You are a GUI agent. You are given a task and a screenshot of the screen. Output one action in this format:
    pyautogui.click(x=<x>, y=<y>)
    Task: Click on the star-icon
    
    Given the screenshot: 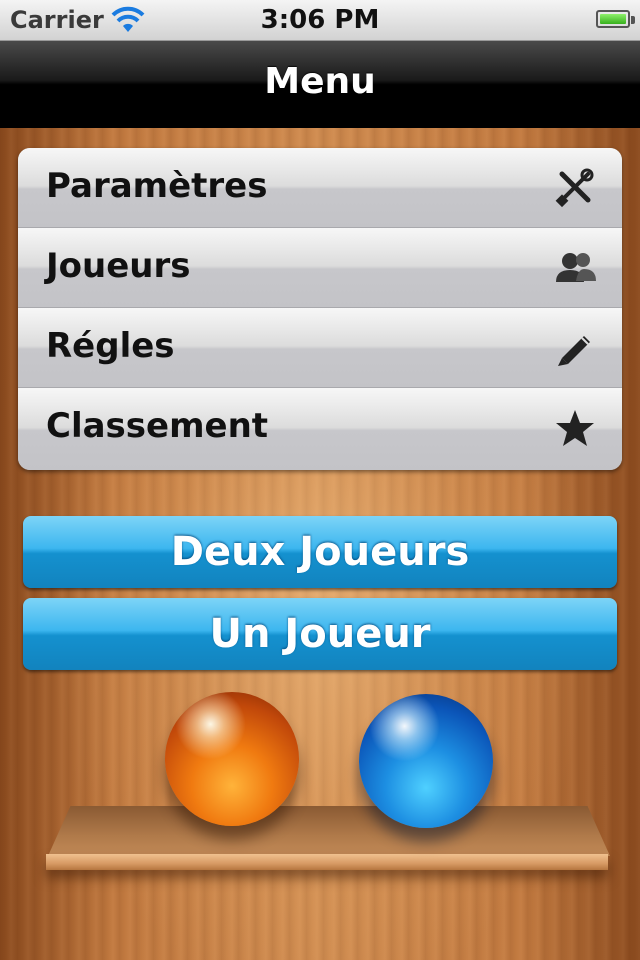 What is the action you would take?
    pyautogui.click(x=575, y=428)
    